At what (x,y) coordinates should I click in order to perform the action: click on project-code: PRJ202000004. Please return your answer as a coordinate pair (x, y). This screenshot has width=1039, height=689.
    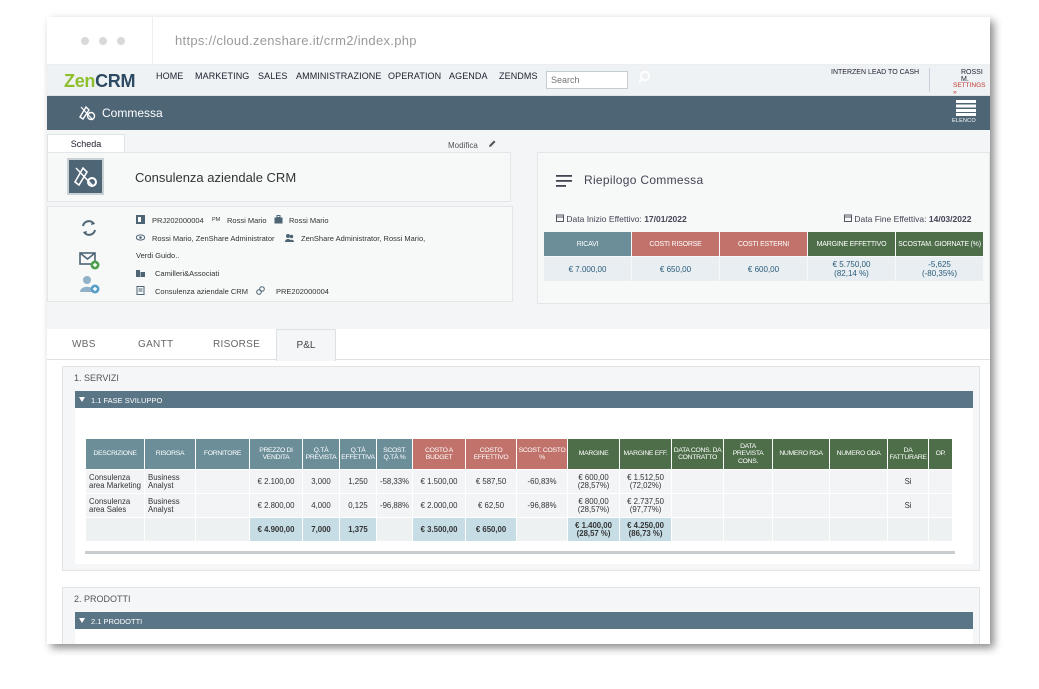
    Looking at the image, I should click on (178, 220).